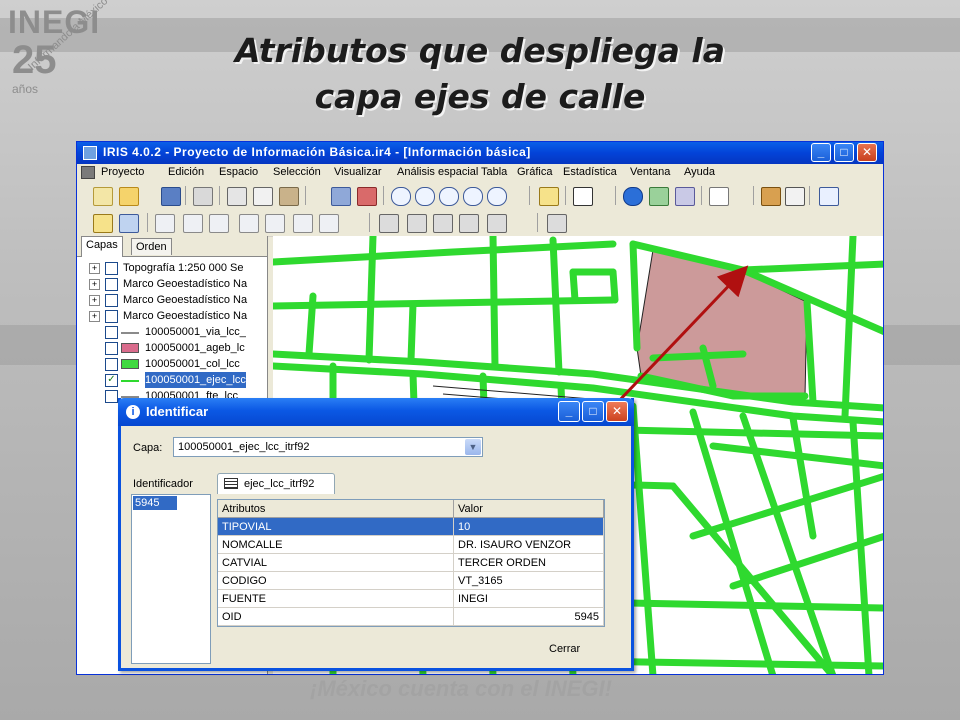 Image resolution: width=960 pixels, height=720 pixels. Describe the element at coordinates (411, 563) in the screenshot. I see `table-row: CATVIAL TERCER ORDEN` at that location.